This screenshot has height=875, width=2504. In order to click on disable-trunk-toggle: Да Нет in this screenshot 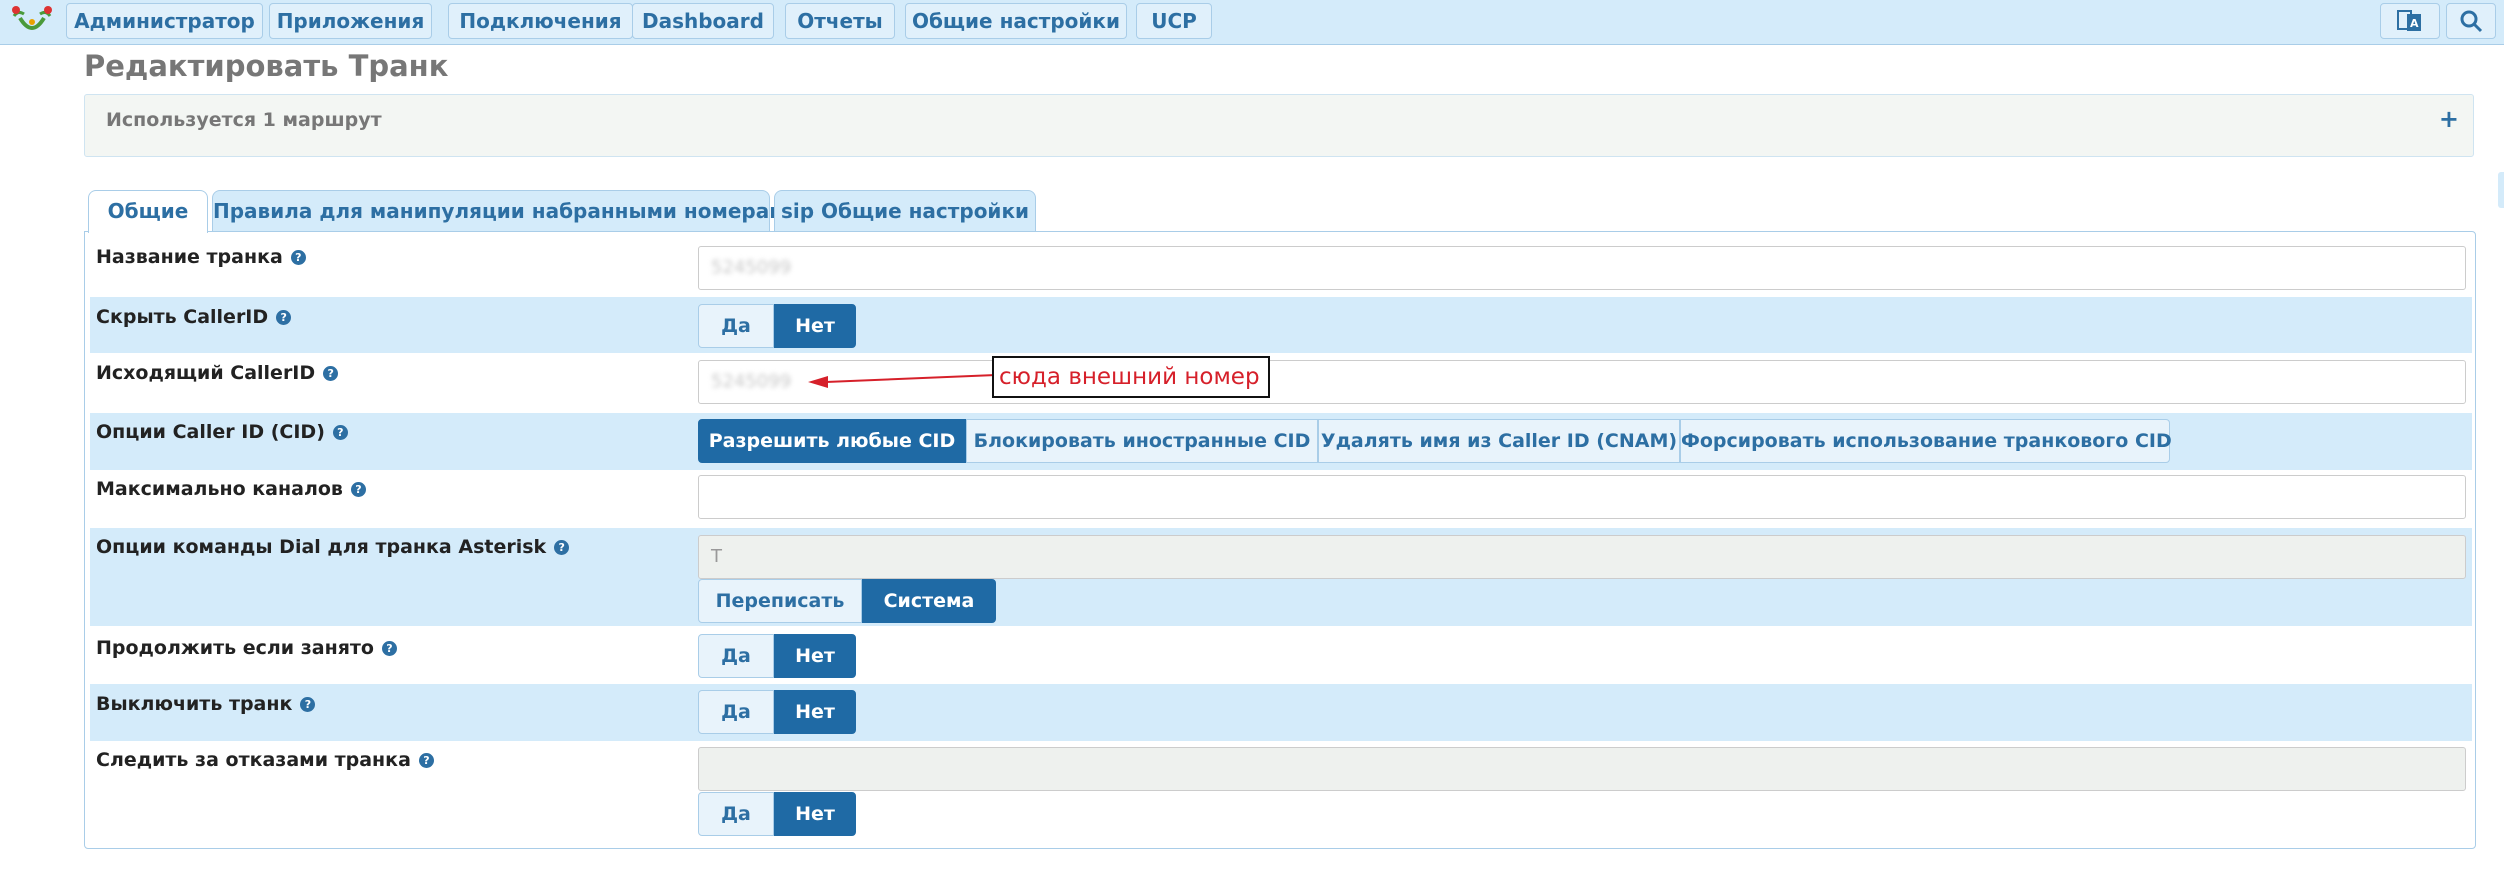, I will do `click(777, 712)`.